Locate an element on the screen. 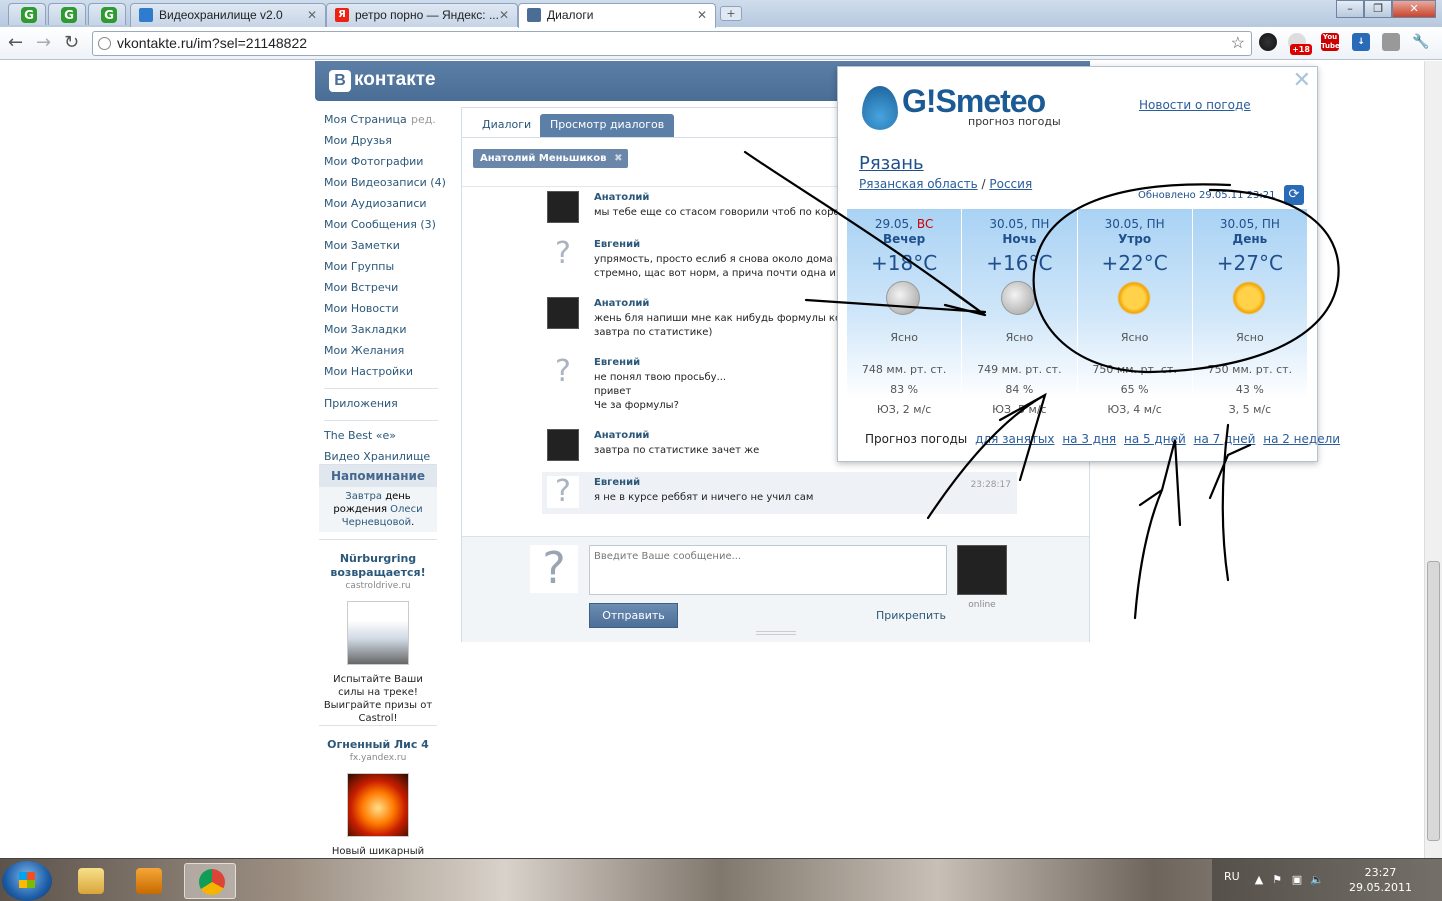 This screenshot has width=1442, height=901. menu-item: Мои Видеозаписи (4) is located at coordinates (385, 182).